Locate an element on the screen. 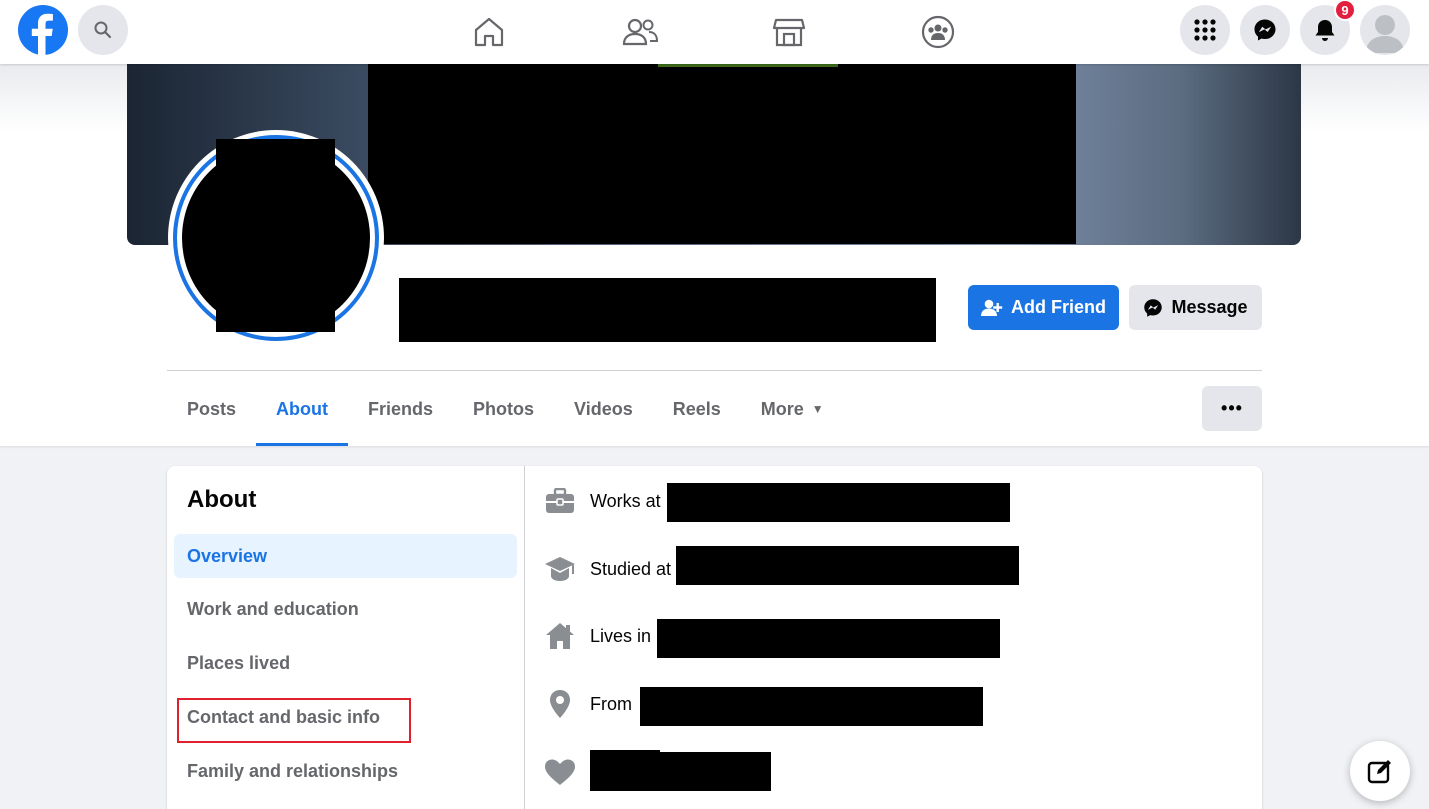  message-label: Message is located at coordinates (1209, 307).